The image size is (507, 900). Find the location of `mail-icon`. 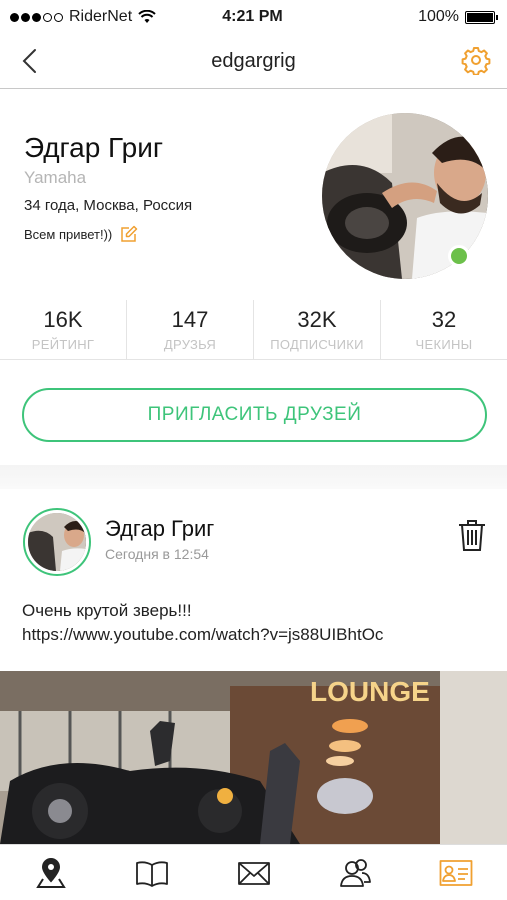

mail-icon is located at coordinates (253, 873).